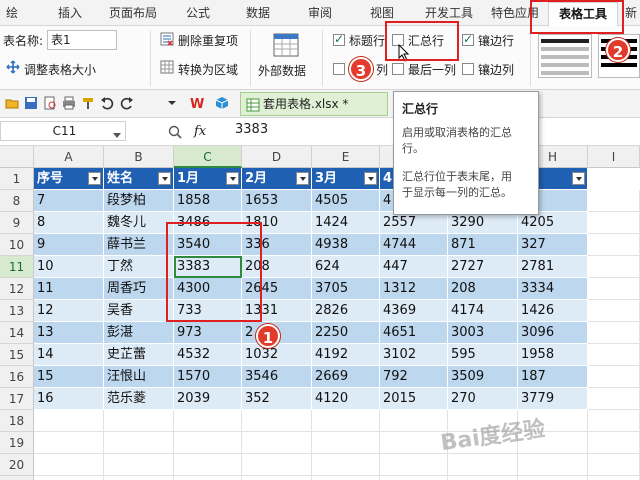 This screenshot has height=480, width=640. Describe the element at coordinates (175, 132) in the screenshot. I see `zoom-search-icon` at that location.